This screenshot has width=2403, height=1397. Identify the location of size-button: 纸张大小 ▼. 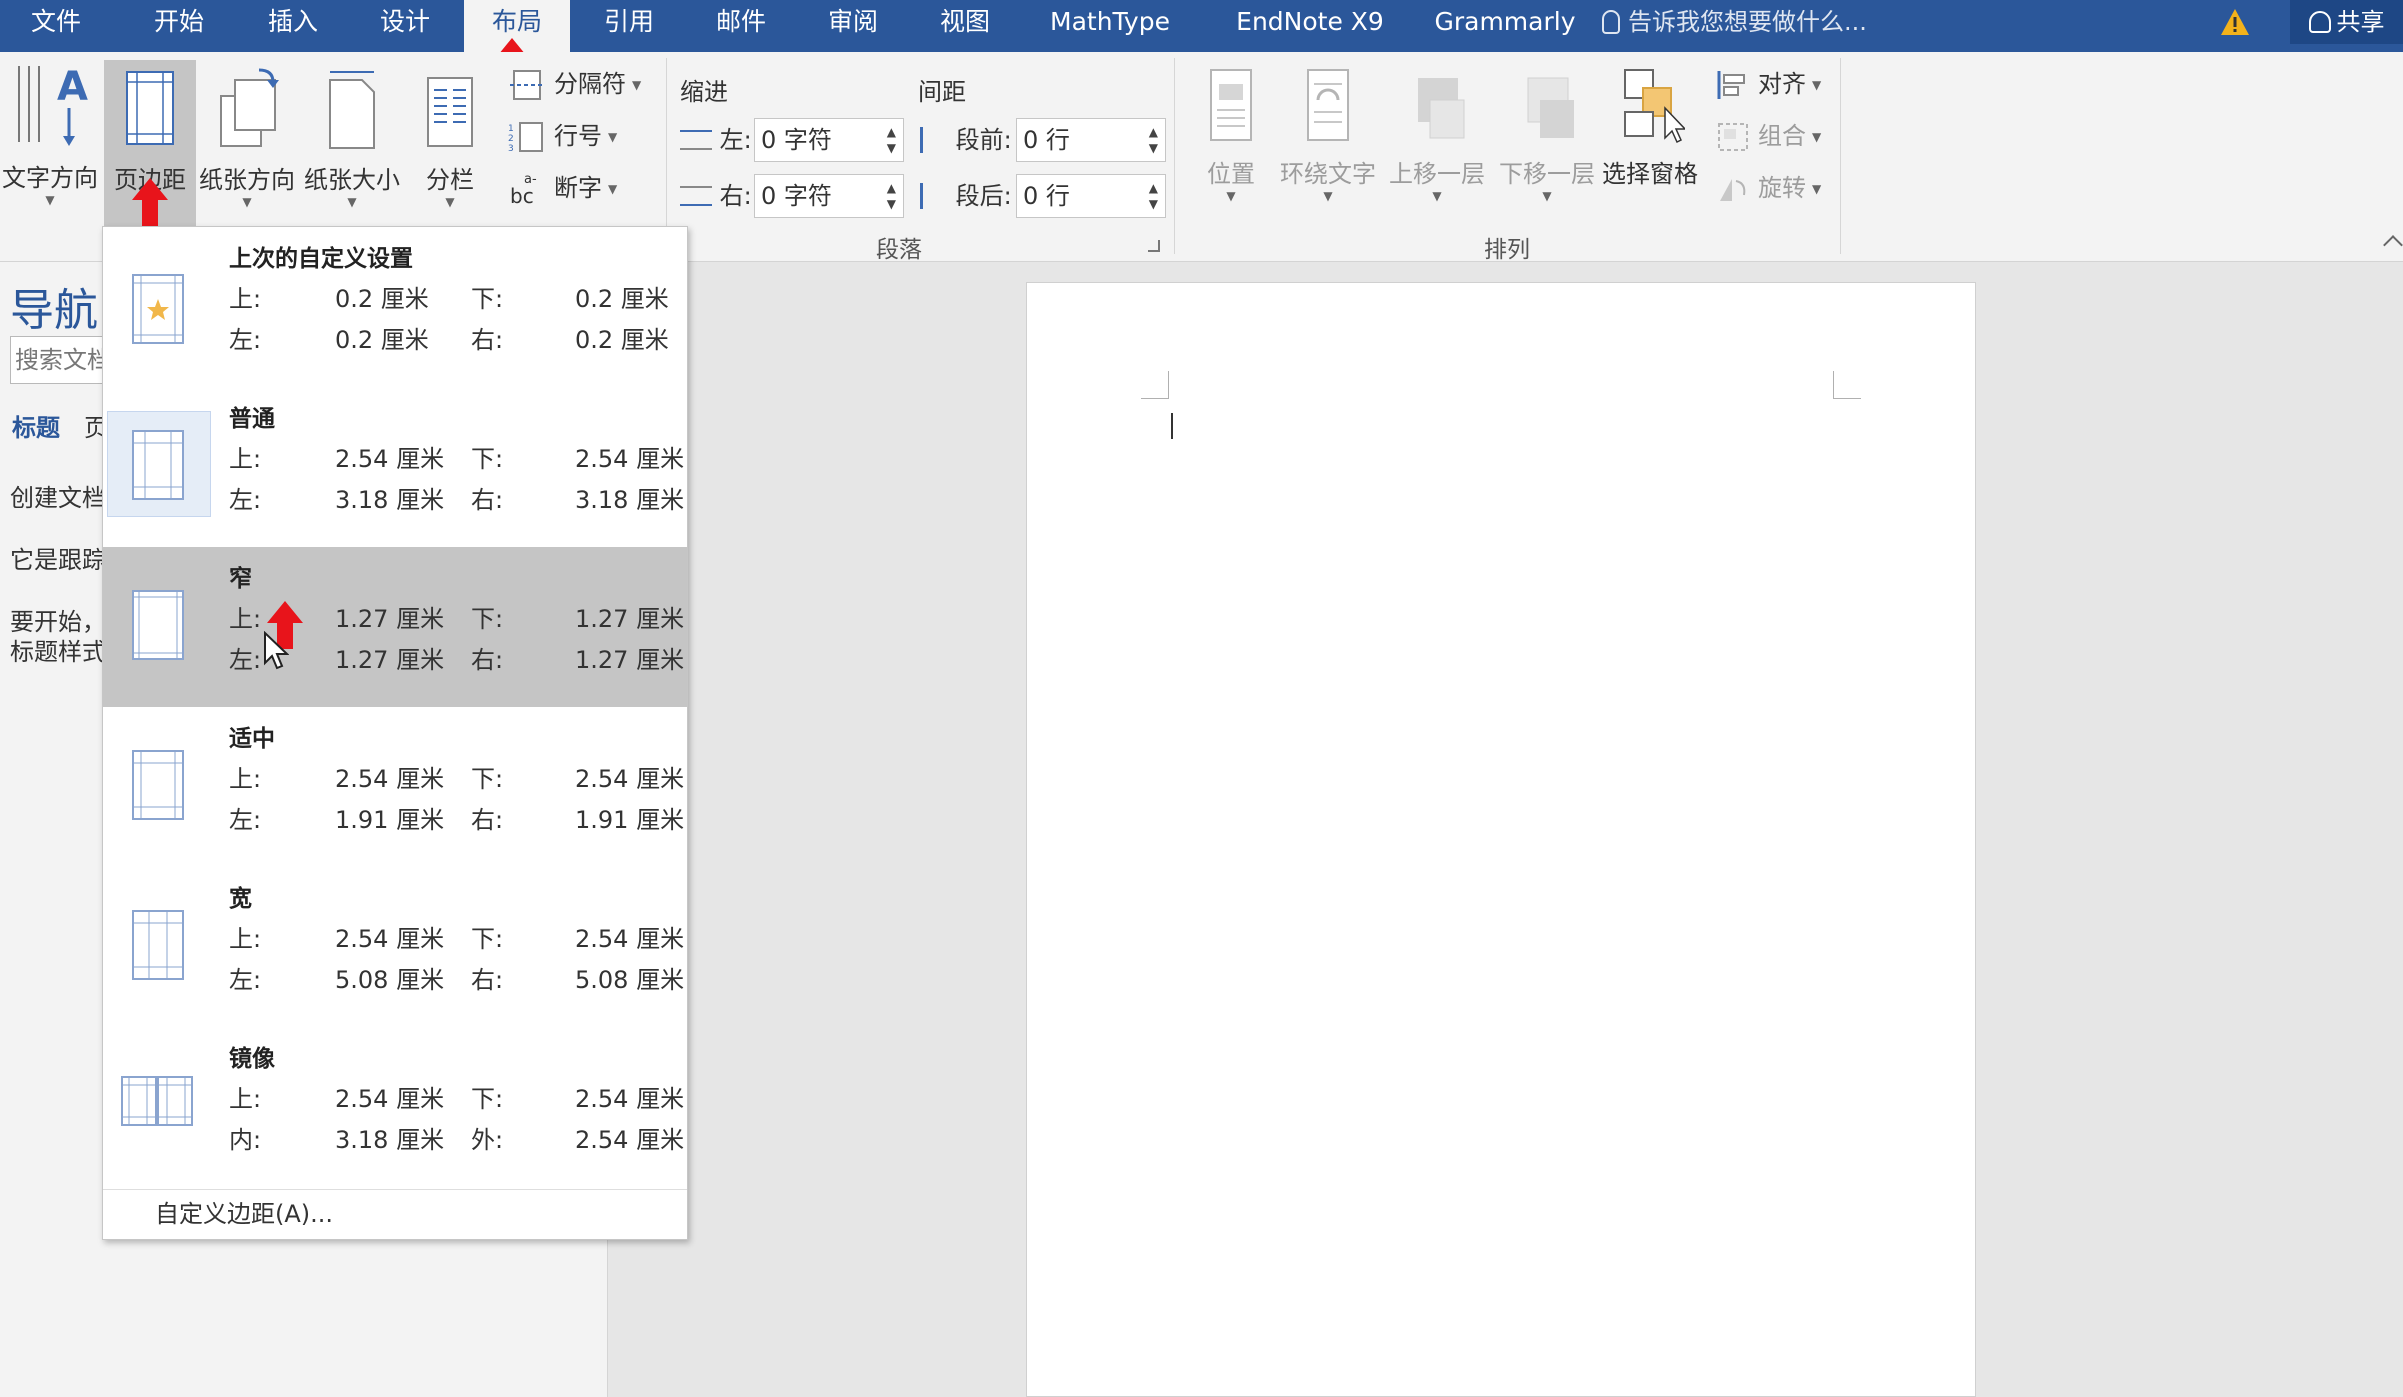
(352, 134).